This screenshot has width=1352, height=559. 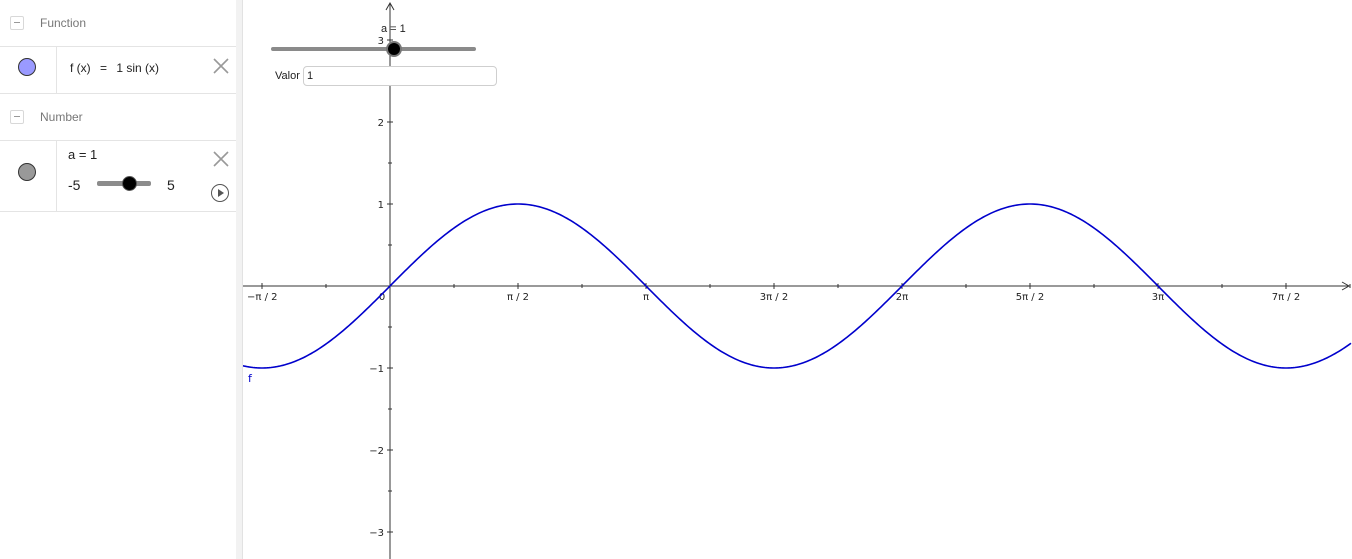 What do you see at coordinates (376, 451) in the screenshot?
I see `y-tick-label: −2` at bounding box center [376, 451].